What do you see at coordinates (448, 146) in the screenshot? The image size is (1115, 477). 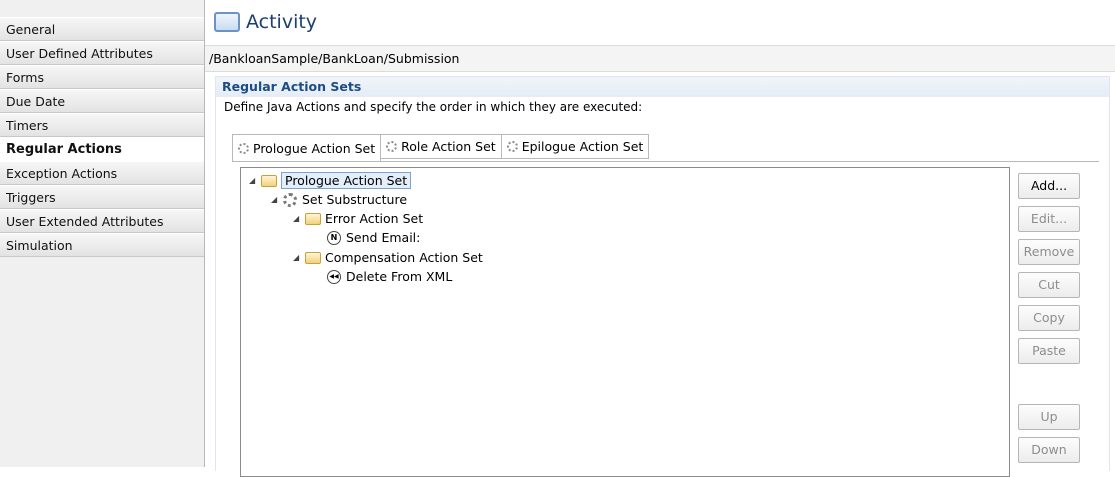 I see `tab-label: Role Action Set` at bounding box center [448, 146].